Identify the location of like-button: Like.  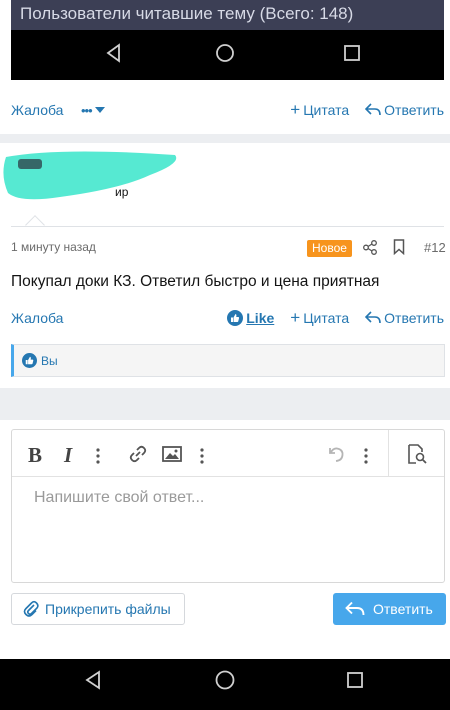
(250, 318).